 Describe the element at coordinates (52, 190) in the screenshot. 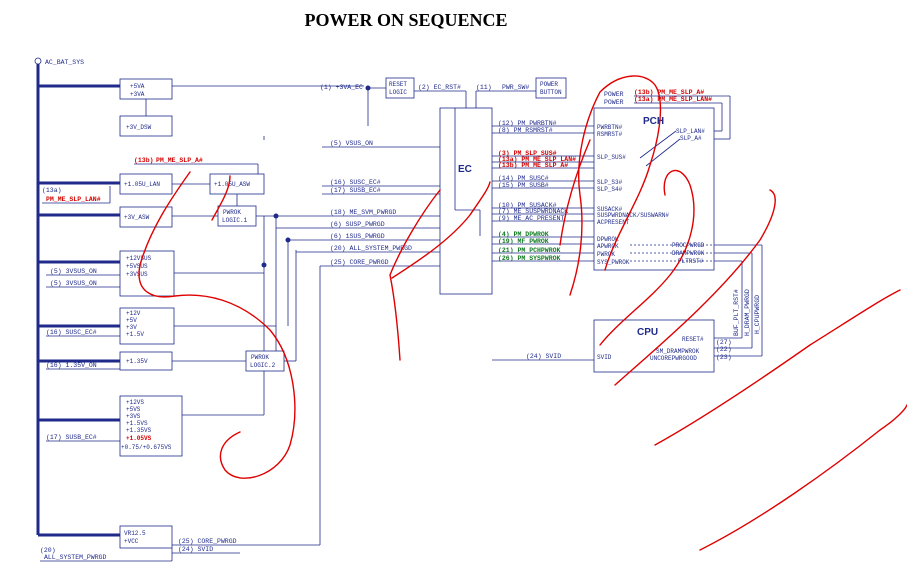

I see `sig-13a-num: (13a)` at that location.